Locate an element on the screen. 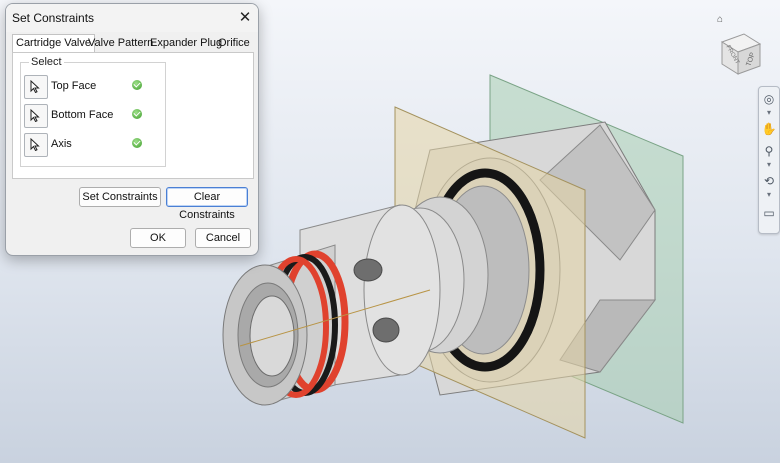  cancel-button: Cancel is located at coordinates (223, 238).